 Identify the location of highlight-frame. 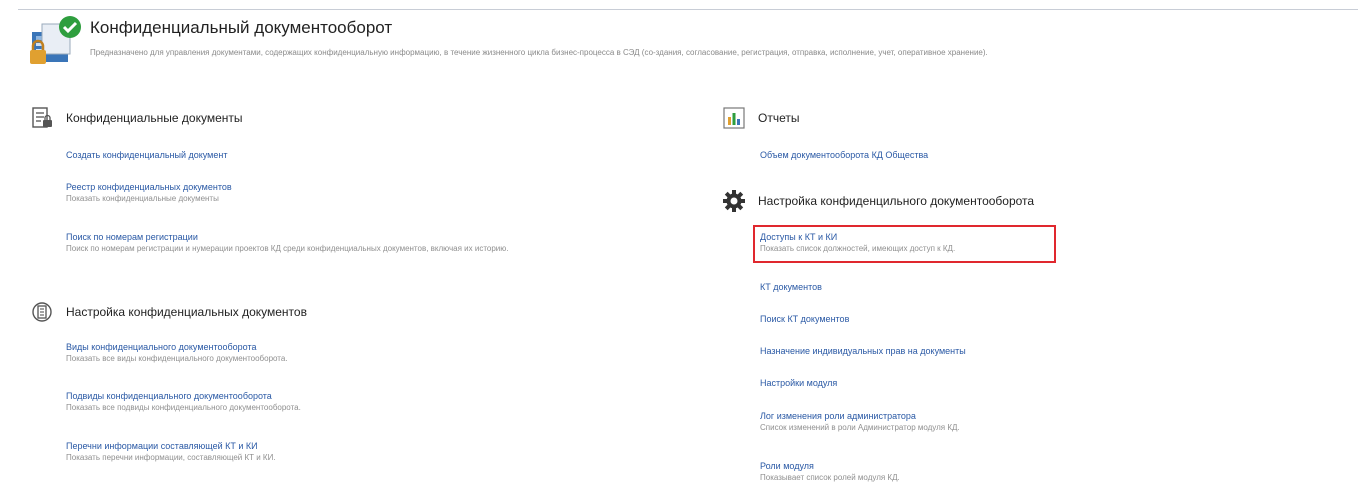
(904, 244).